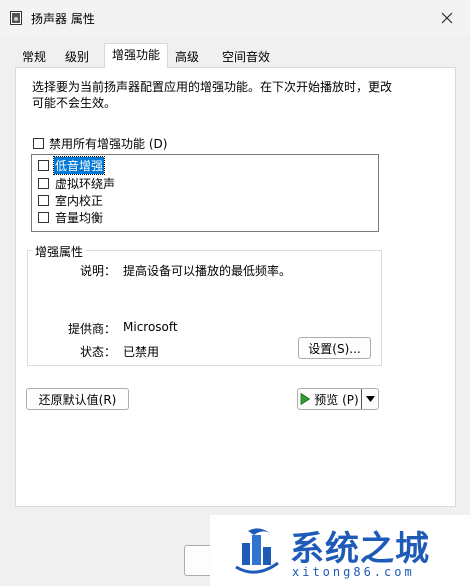 This screenshot has width=470, height=586. I want to click on preview-dropdown-button, so click(370, 399).